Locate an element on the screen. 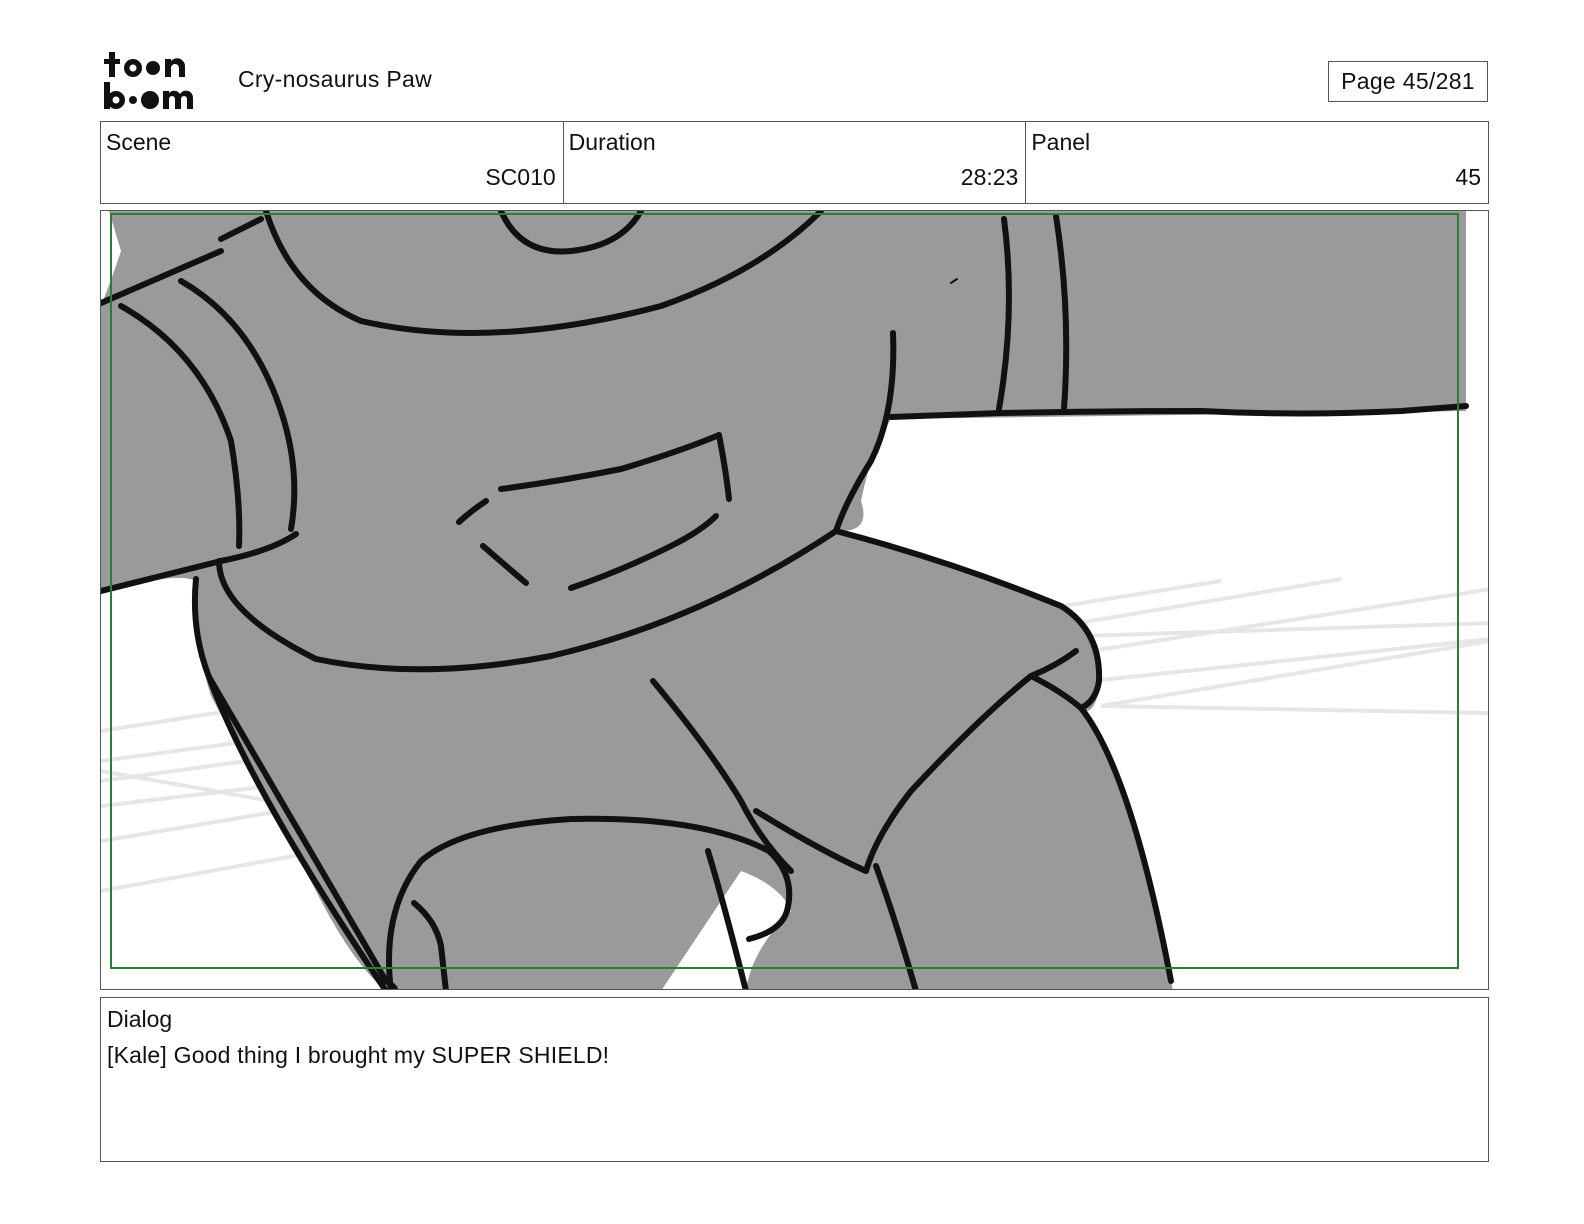  scene-cell: Scene SC010 is located at coordinates (332, 162).